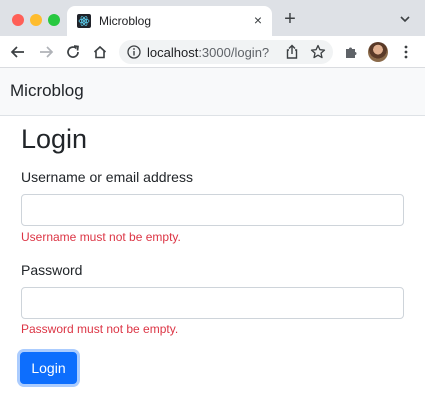 Image resolution: width=425 pixels, height=408 pixels. I want to click on reload-icon, so click(73, 52).